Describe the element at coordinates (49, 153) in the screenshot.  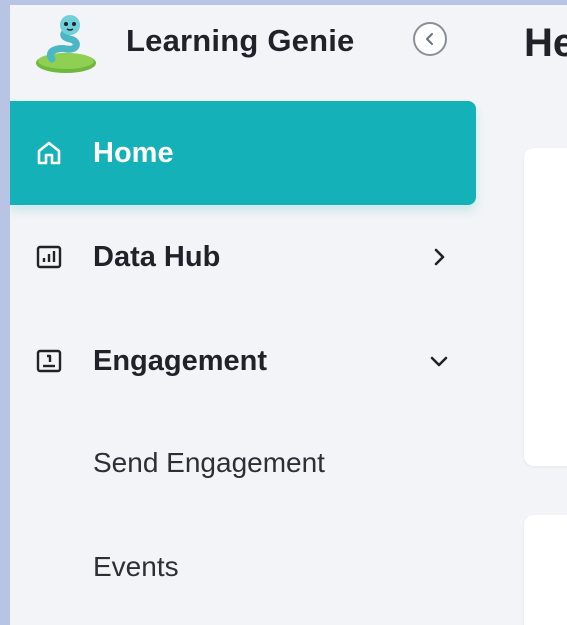
I see `home-icon` at that location.